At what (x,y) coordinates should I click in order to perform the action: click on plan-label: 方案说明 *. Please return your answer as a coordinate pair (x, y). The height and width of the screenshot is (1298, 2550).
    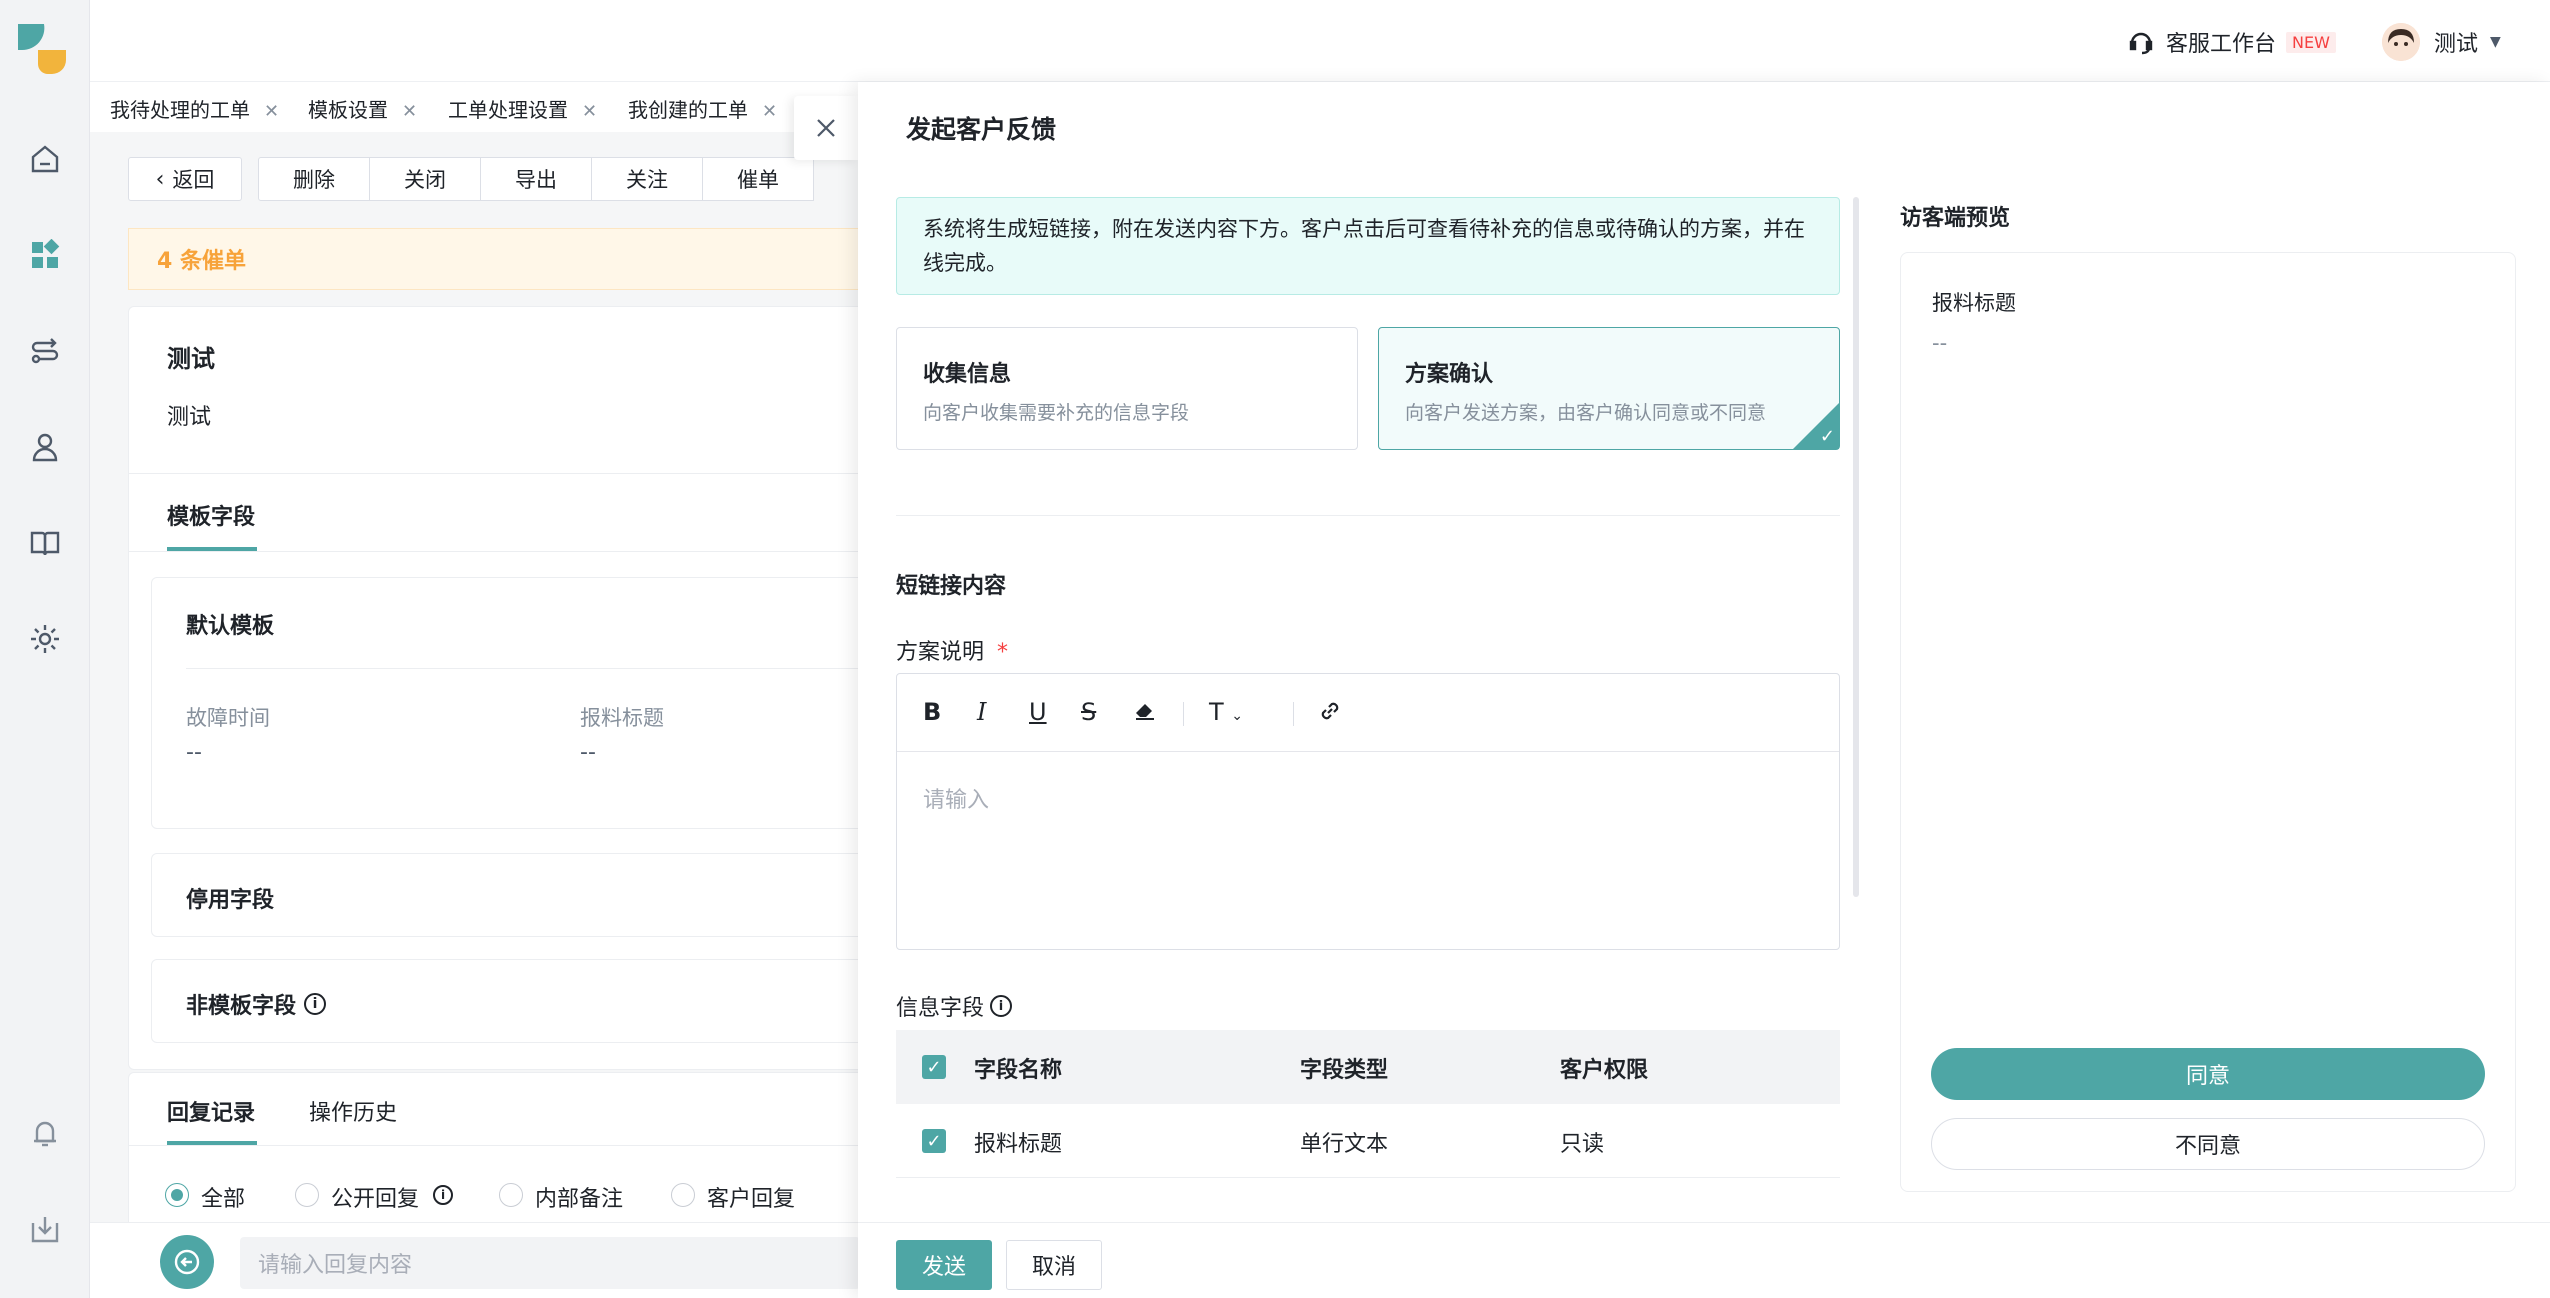
    Looking at the image, I should click on (952, 650).